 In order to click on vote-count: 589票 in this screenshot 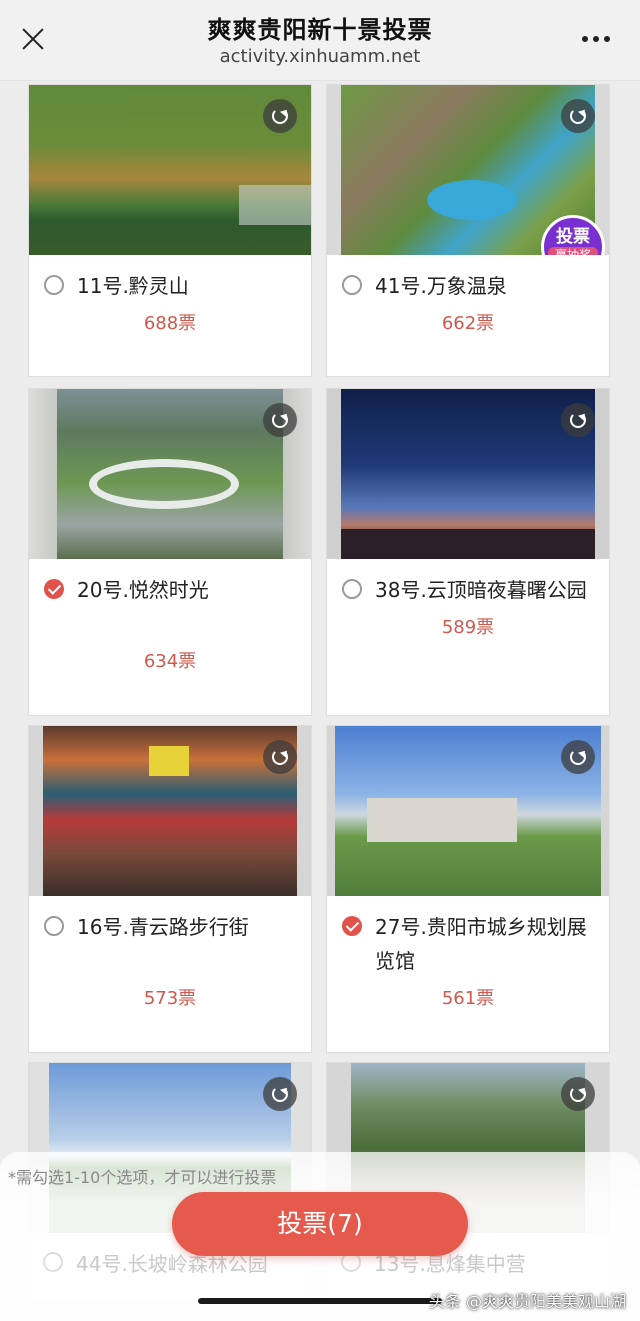, I will do `click(468, 627)`.